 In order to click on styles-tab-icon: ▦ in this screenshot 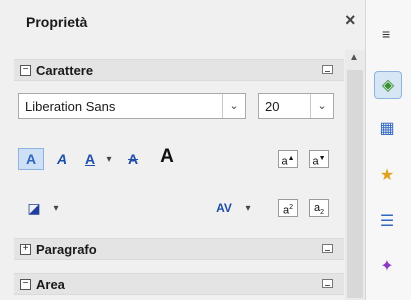, I will do `click(387, 128)`.